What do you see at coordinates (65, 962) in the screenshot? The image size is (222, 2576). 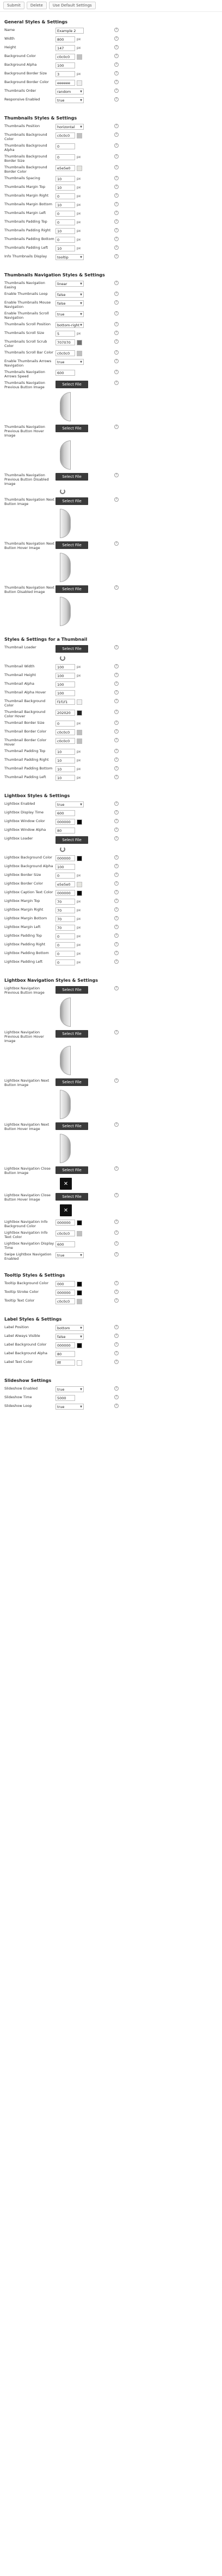 I see `lightbox-padding-left-input` at bounding box center [65, 962].